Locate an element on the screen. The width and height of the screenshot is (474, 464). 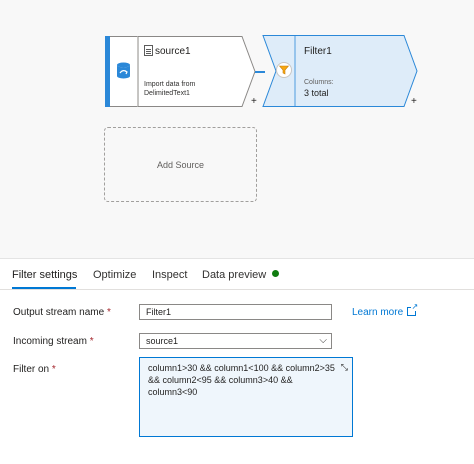
source-node-title: source1 is located at coordinates (173, 51).